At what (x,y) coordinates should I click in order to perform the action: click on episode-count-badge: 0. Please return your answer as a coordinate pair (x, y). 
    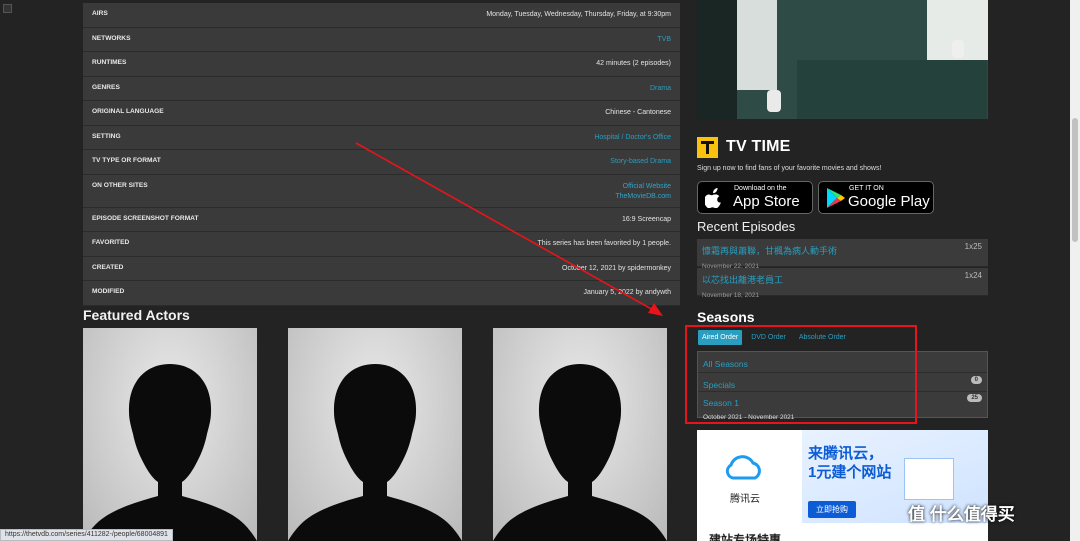
    Looking at the image, I should click on (976, 380).